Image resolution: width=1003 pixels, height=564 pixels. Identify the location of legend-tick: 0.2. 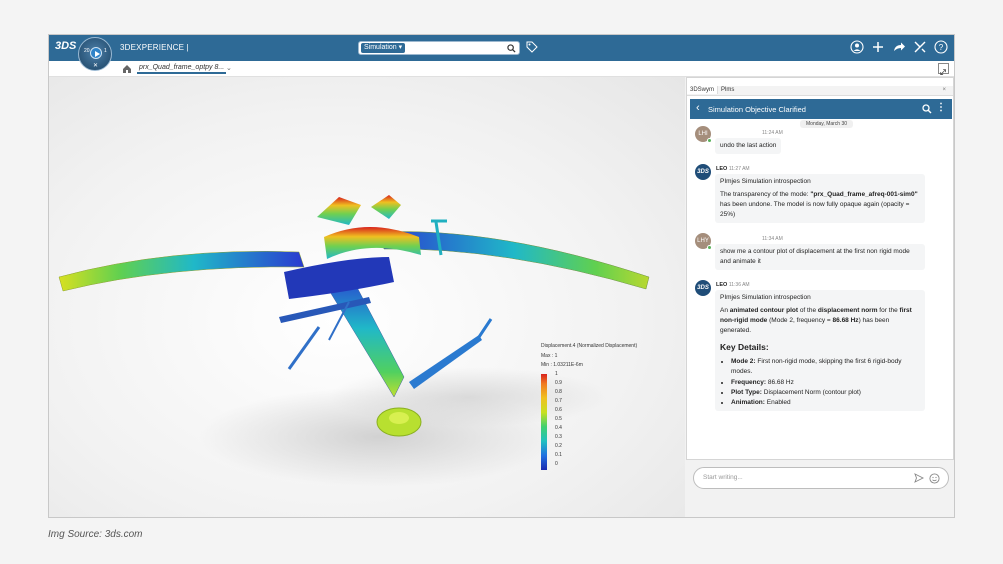
(558, 446).